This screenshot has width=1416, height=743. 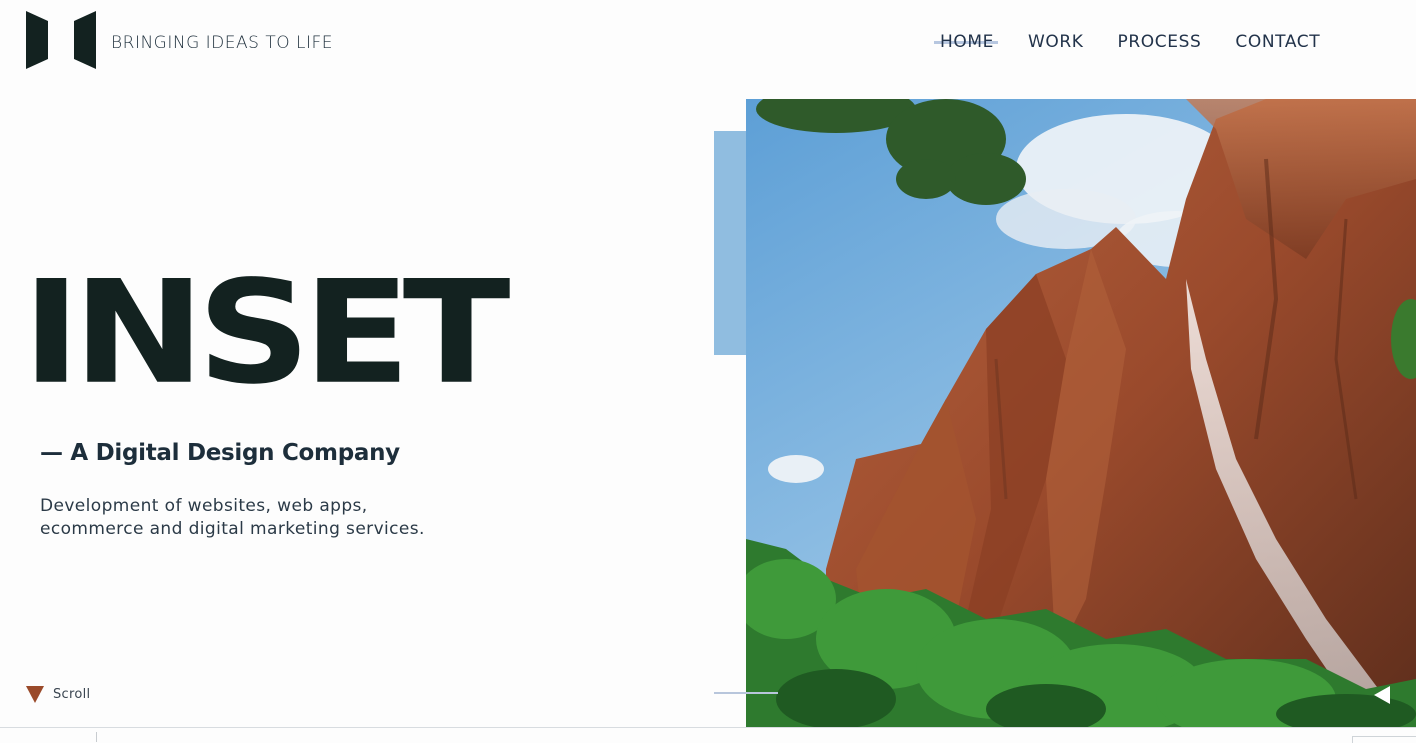 What do you see at coordinates (1277, 42) in the screenshot?
I see `nav-contact: CONTACT` at bounding box center [1277, 42].